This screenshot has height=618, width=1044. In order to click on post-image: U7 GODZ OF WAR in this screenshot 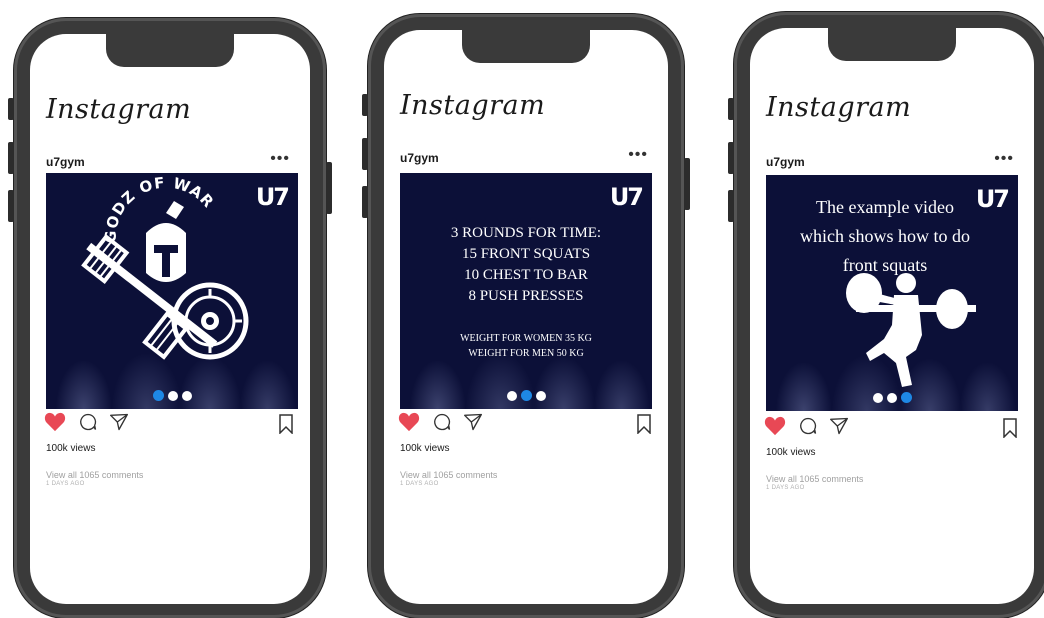, I will do `click(172, 291)`.